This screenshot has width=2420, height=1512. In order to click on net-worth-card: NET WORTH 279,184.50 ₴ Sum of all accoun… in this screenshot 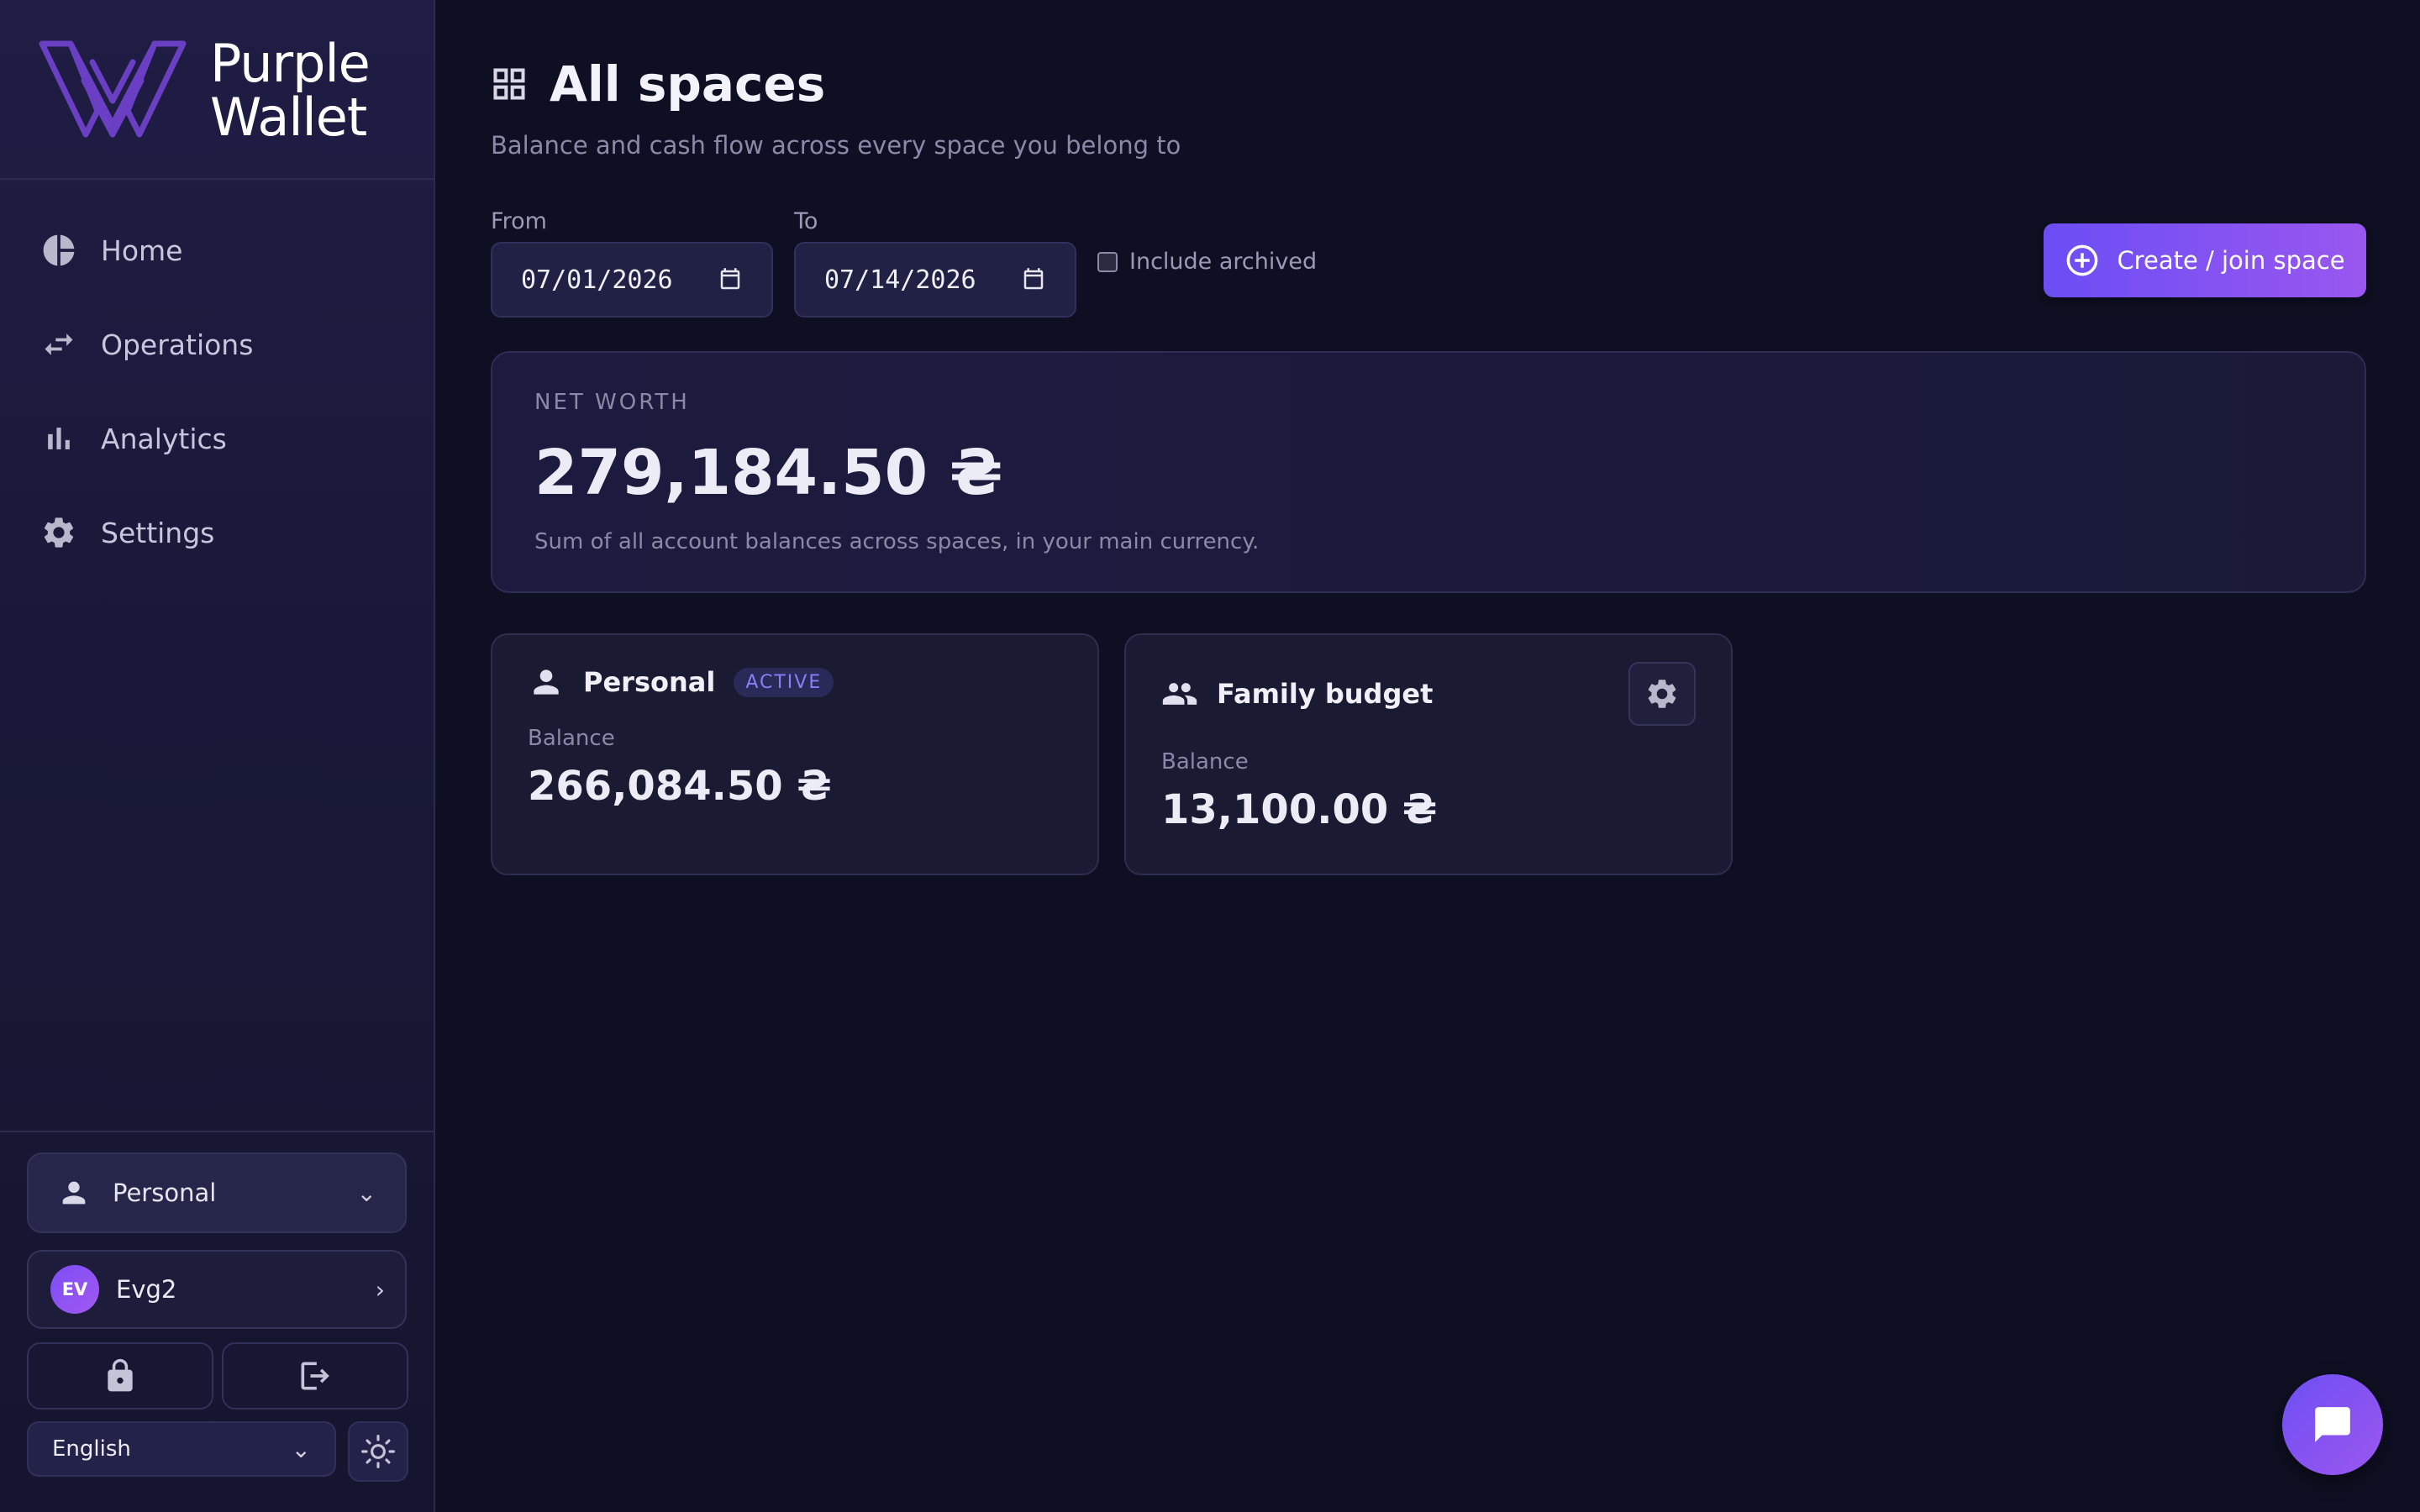, I will do `click(1428, 472)`.